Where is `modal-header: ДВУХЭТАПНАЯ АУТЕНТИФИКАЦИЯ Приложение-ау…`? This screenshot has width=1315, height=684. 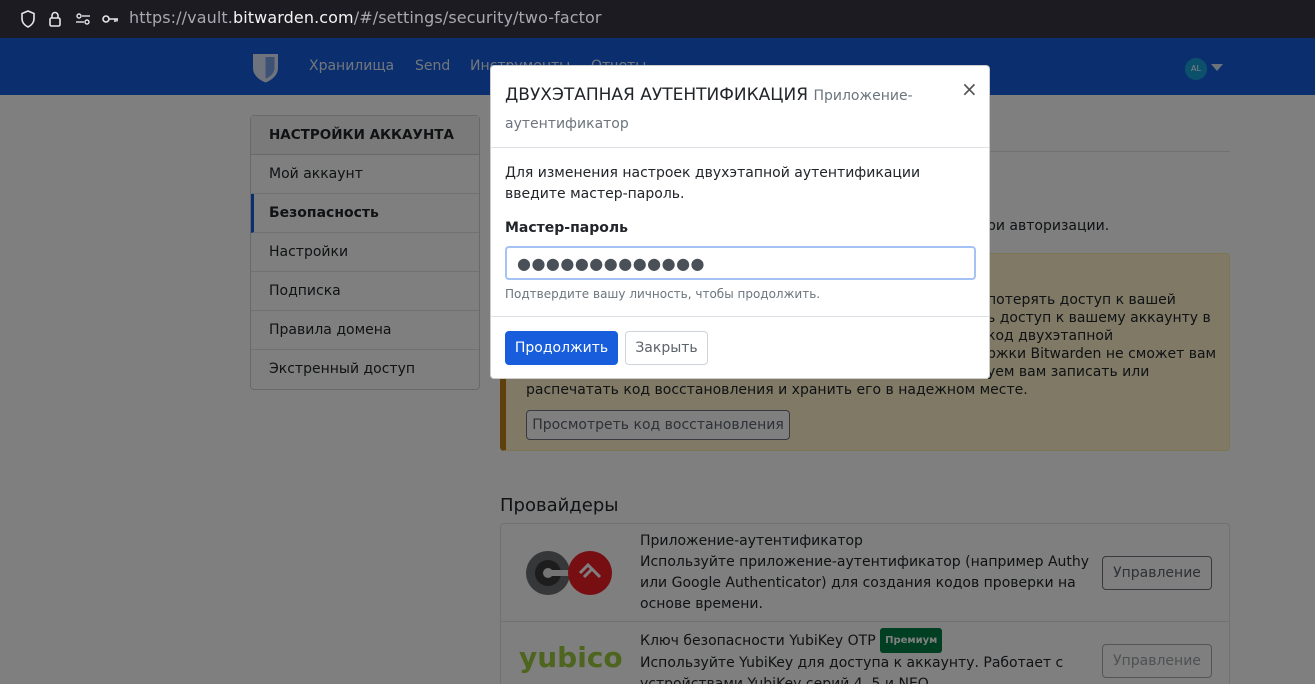 modal-header: ДВУХЭТАПНАЯ АУТЕНТИФИКАЦИЯ Приложение-ау… is located at coordinates (740, 107).